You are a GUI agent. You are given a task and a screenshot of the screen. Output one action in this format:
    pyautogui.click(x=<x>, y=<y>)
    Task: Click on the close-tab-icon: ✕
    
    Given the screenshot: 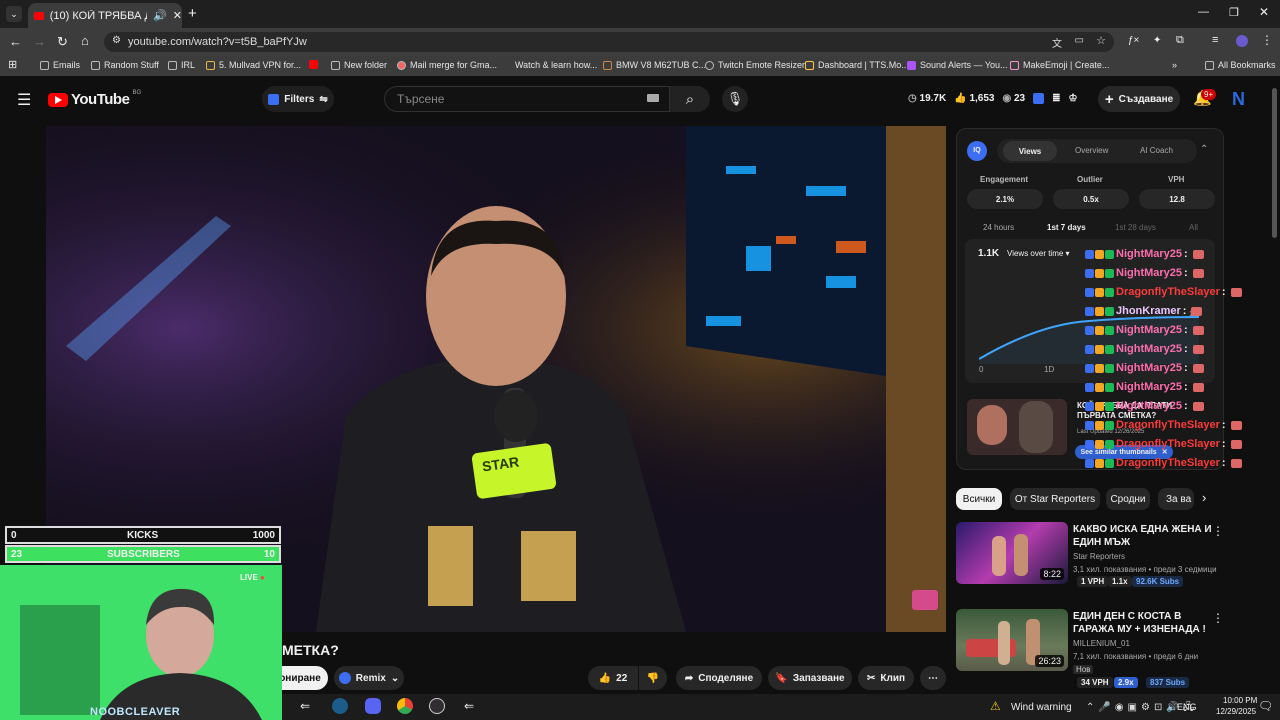 What is the action you would take?
    pyautogui.click(x=177, y=15)
    